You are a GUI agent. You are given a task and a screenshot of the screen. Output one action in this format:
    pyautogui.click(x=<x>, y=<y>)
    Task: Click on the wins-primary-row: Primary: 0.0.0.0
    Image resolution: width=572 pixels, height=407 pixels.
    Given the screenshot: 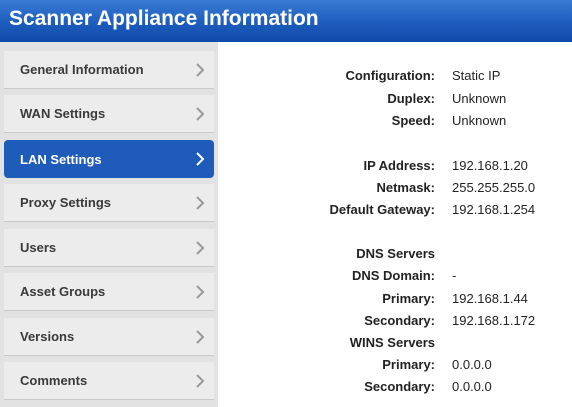 What is the action you would take?
    pyautogui.click(x=395, y=365)
    